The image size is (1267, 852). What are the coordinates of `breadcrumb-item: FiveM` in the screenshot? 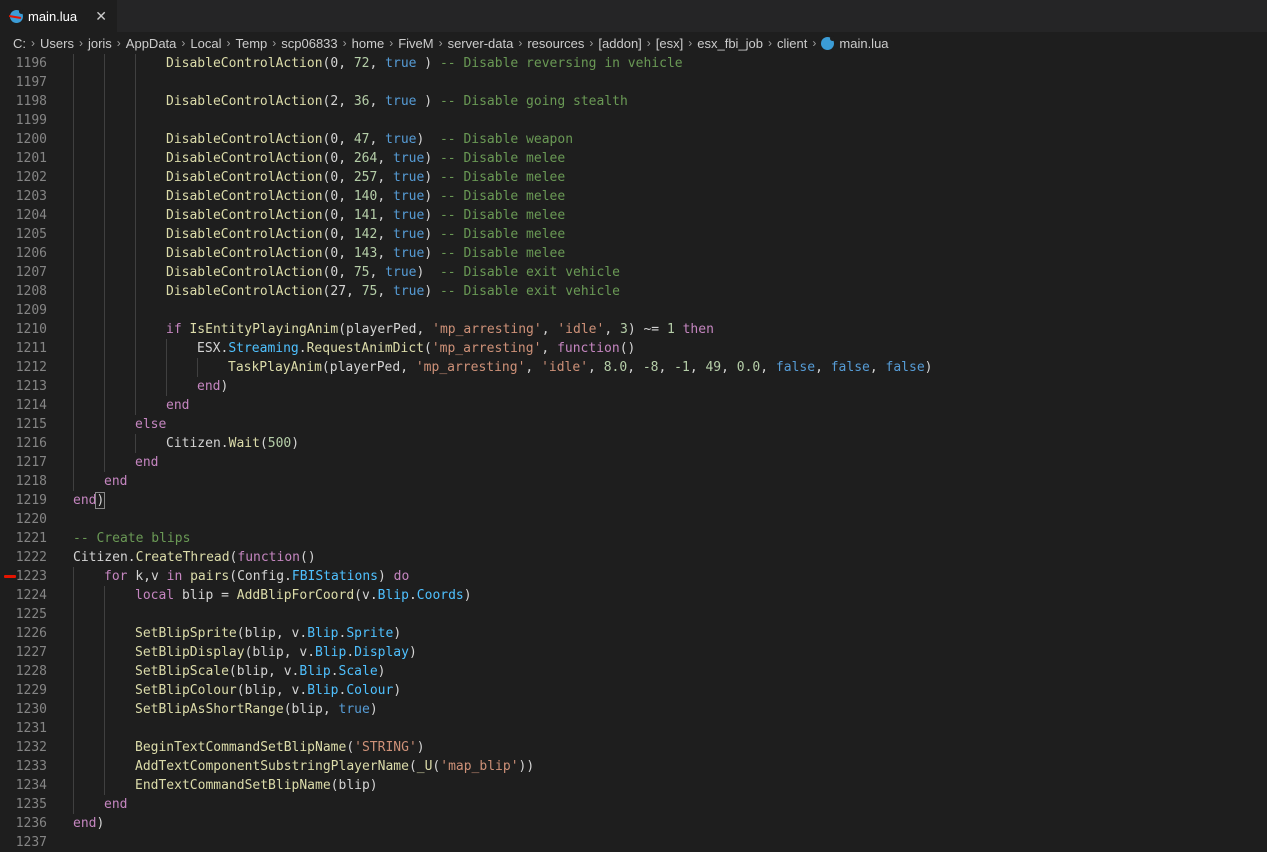 It's located at (415, 43).